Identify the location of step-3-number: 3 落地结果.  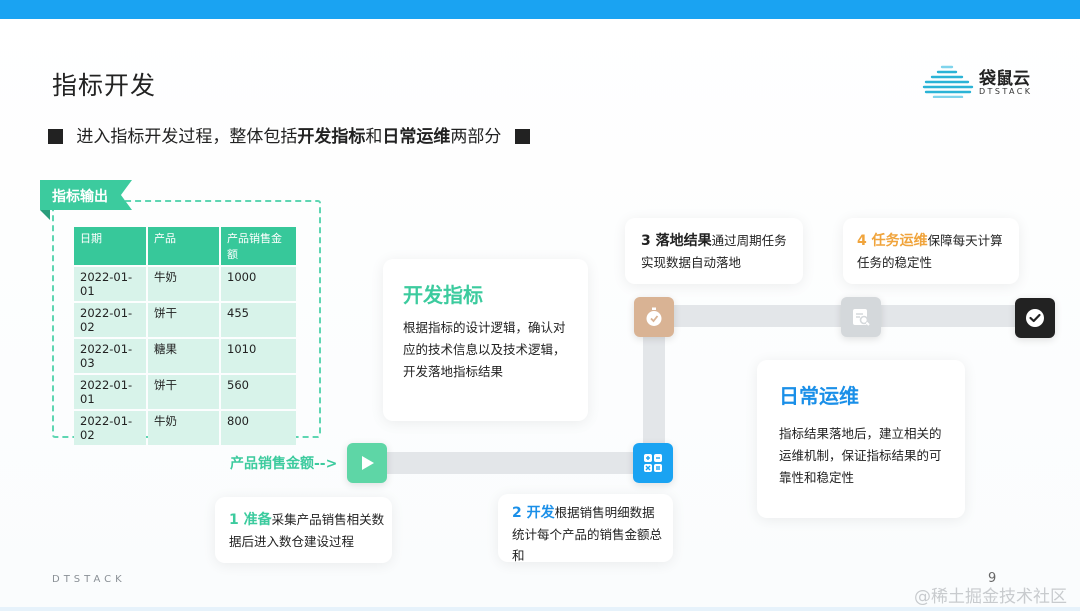
(676, 241).